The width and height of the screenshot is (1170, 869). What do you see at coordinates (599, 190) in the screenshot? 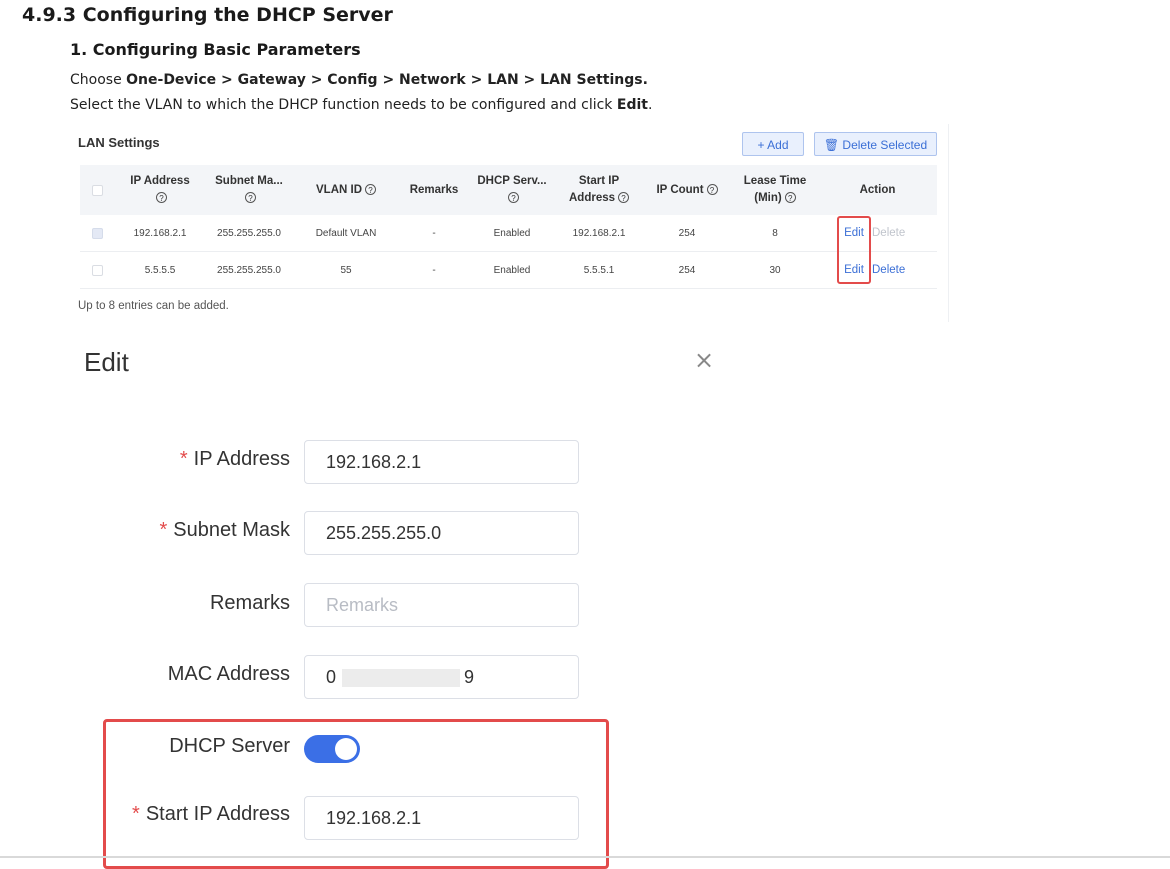
I see `col-start-ip: Start IP Address?` at bounding box center [599, 190].